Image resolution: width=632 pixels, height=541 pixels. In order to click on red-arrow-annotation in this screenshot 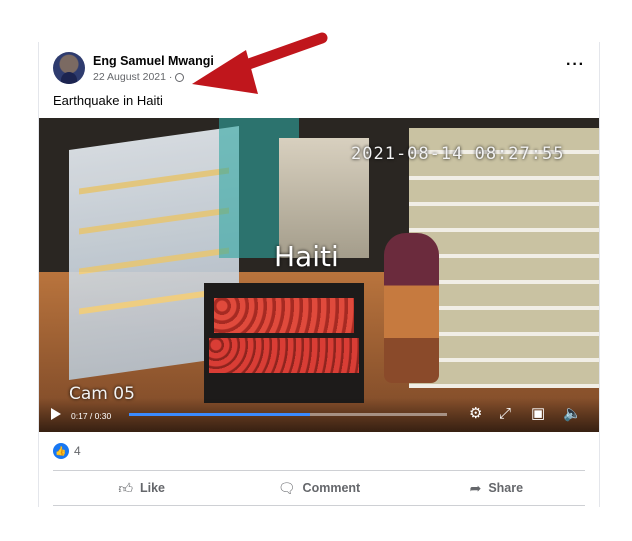, I will do `click(260, 63)`.